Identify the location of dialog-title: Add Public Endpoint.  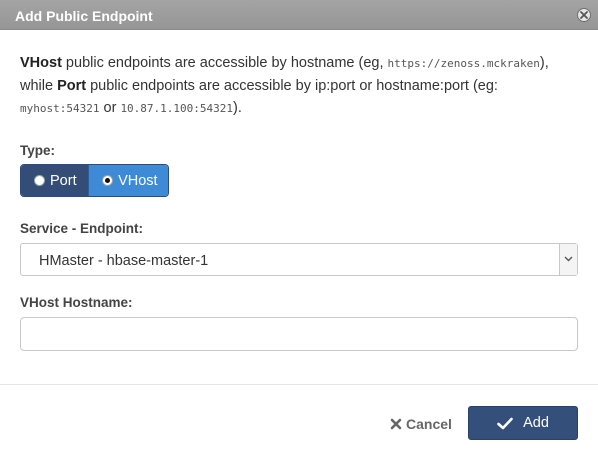
(84, 16).